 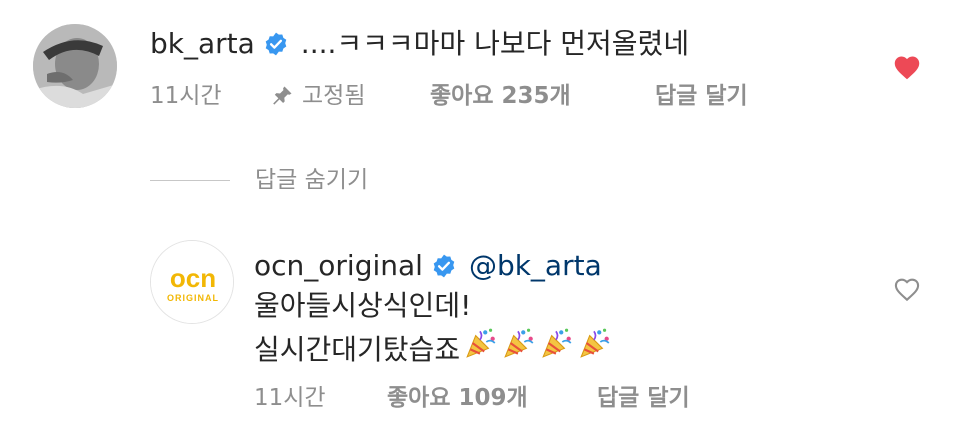 I want to click on heart-outline-icon, so click(x=907, y=289).